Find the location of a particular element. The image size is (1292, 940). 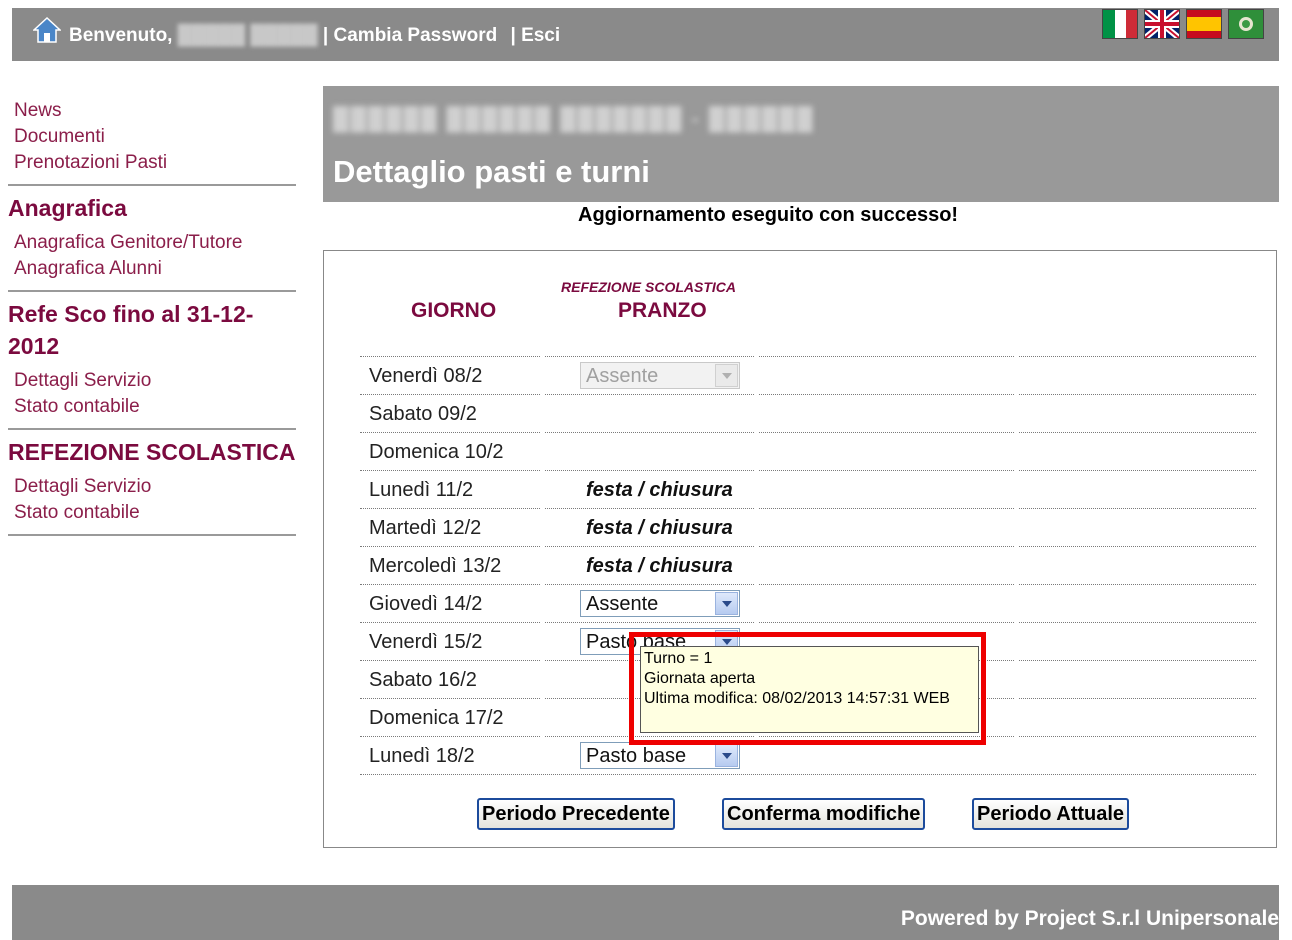

sidebar-item-stato-contabile-2: Stato contabile is located at coordinates (152, 513).